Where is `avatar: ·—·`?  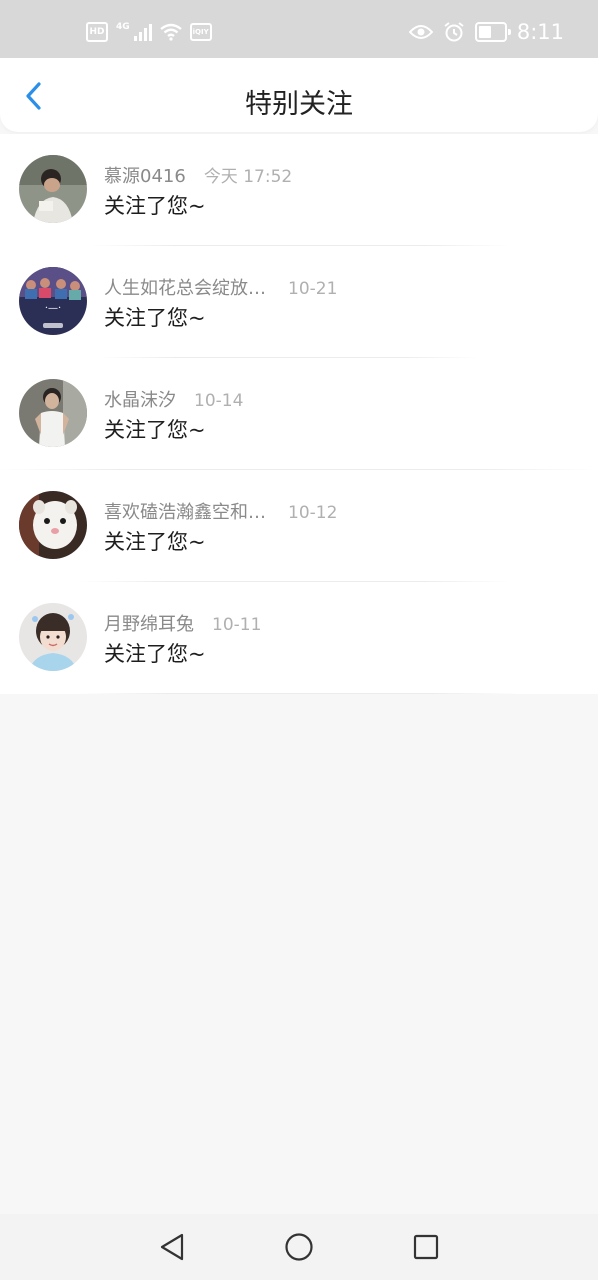
avatar: ·—· is located at coordinates (53, 301).